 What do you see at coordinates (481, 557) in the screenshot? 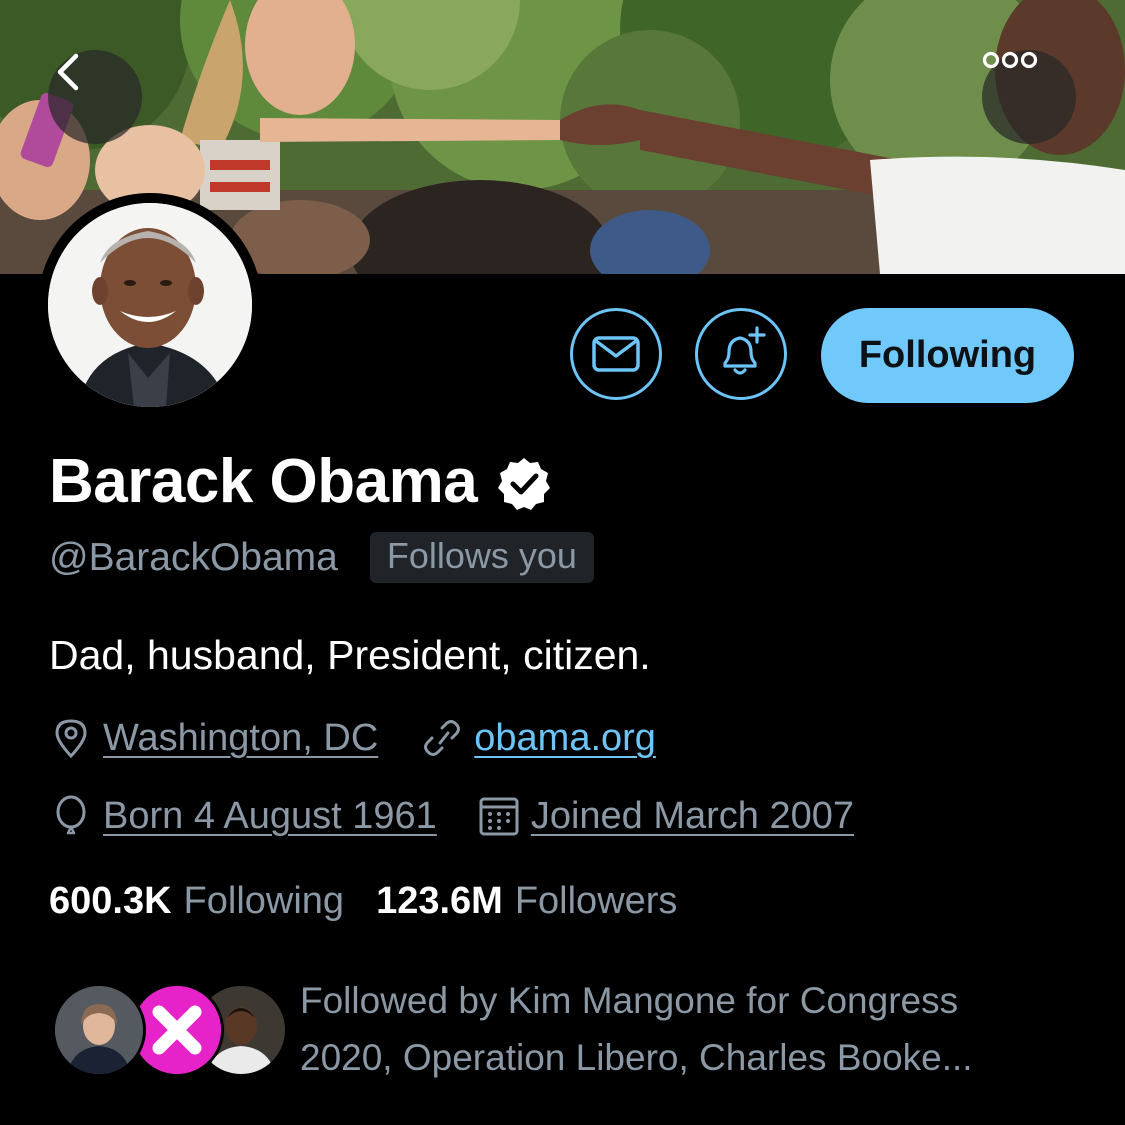
I see `follows-you-badge: Follows you` at bounding box center [481, 557].